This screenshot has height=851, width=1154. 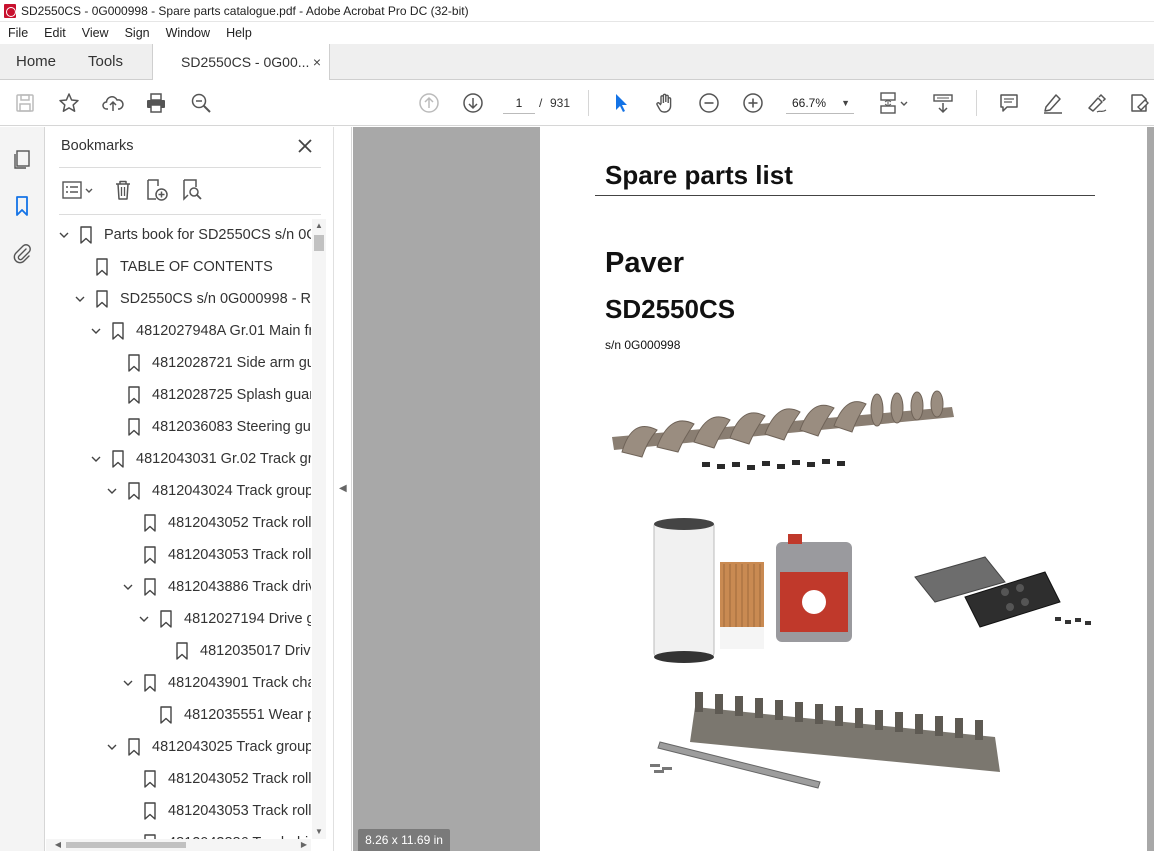 I want to click on save-icon, so click(x=25, y=103).